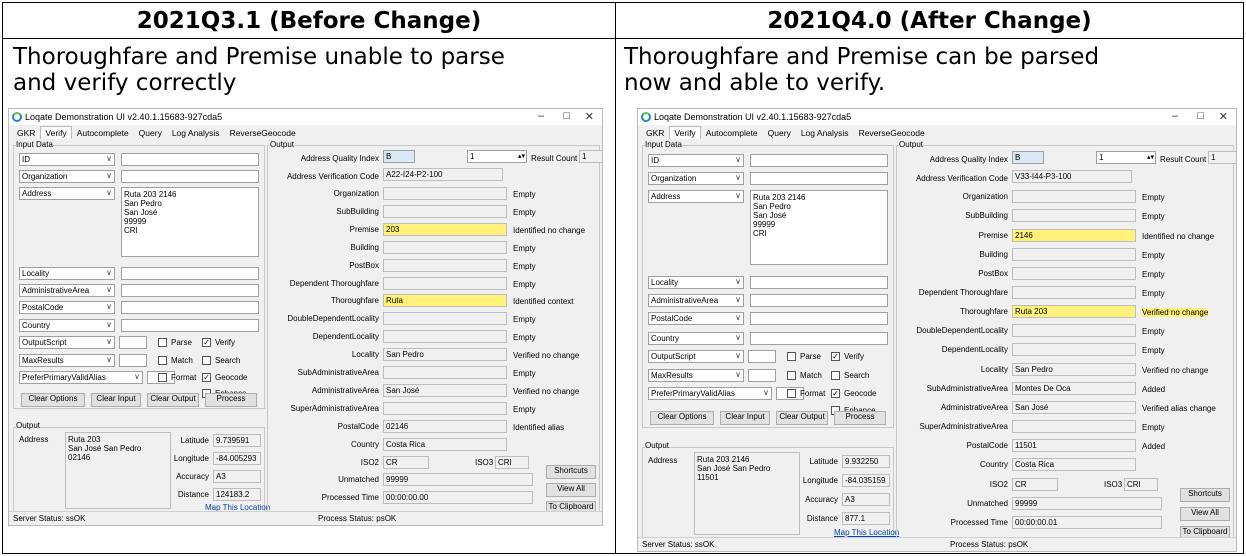 The image size is (1246, 556). What do you see at coordinates (993, 254) in the screenshot?
I see `label-building: Building` at bounding box center [993, 254].